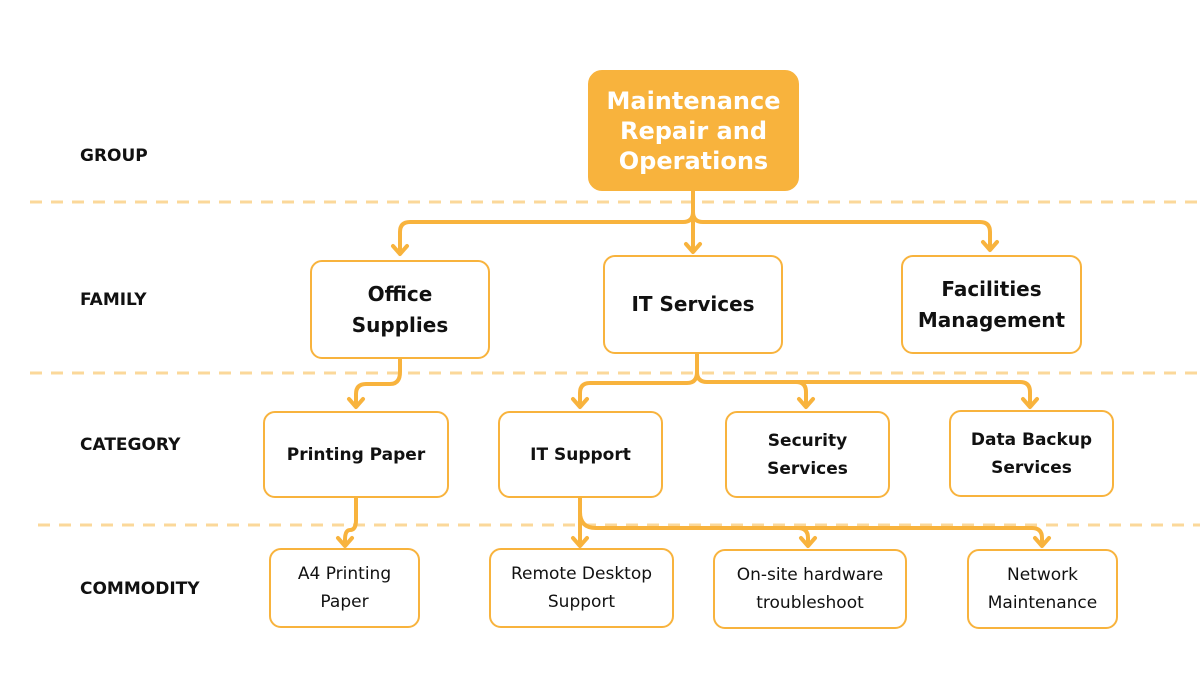  I want to click on node-label: Printing Paper, so click(356, 454).